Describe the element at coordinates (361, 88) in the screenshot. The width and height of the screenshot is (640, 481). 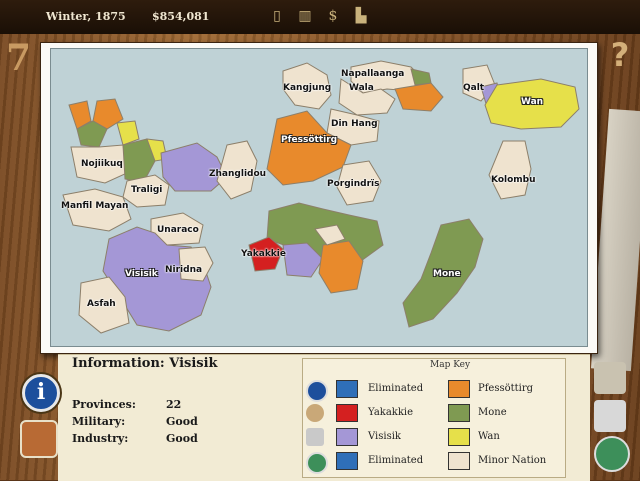
I see `map-label: Wala` at that location.